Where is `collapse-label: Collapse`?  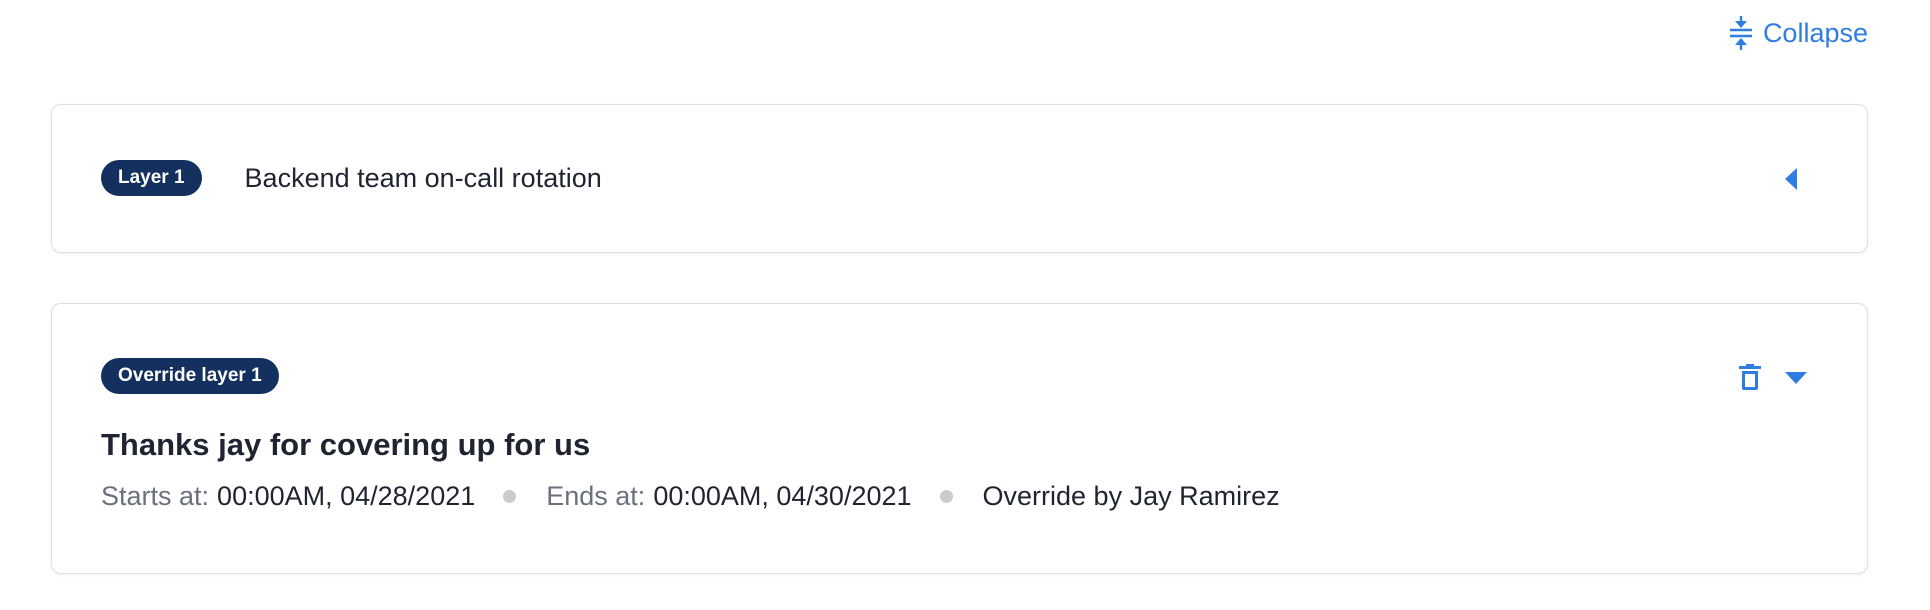
collapse-label: Collapse is located at coordinates (1815, 32).